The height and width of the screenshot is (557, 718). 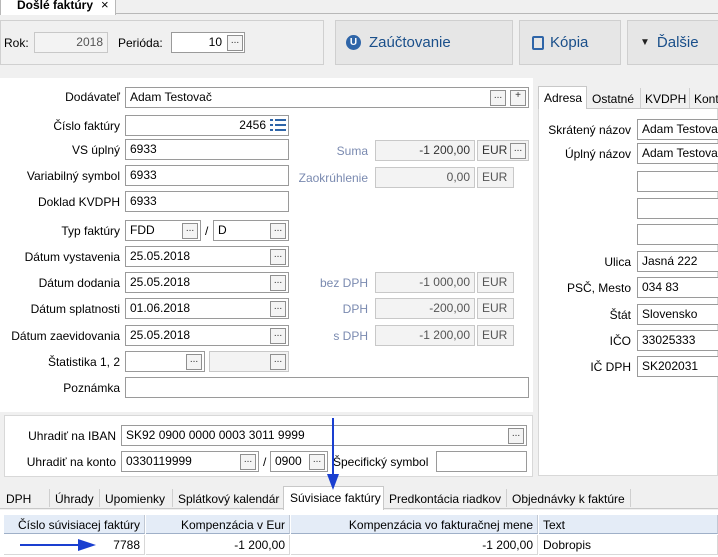 What do you see at coordinates (207, 256) in the screenshot?
I see `vystavenie-field: 25.05.2018` at bounding box center [207, 256].